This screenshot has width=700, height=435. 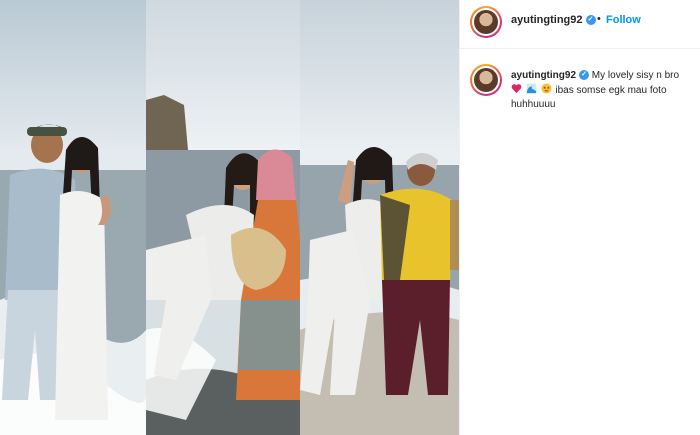 I want to click on follow-button: Follow, so click(x=623, y=20).